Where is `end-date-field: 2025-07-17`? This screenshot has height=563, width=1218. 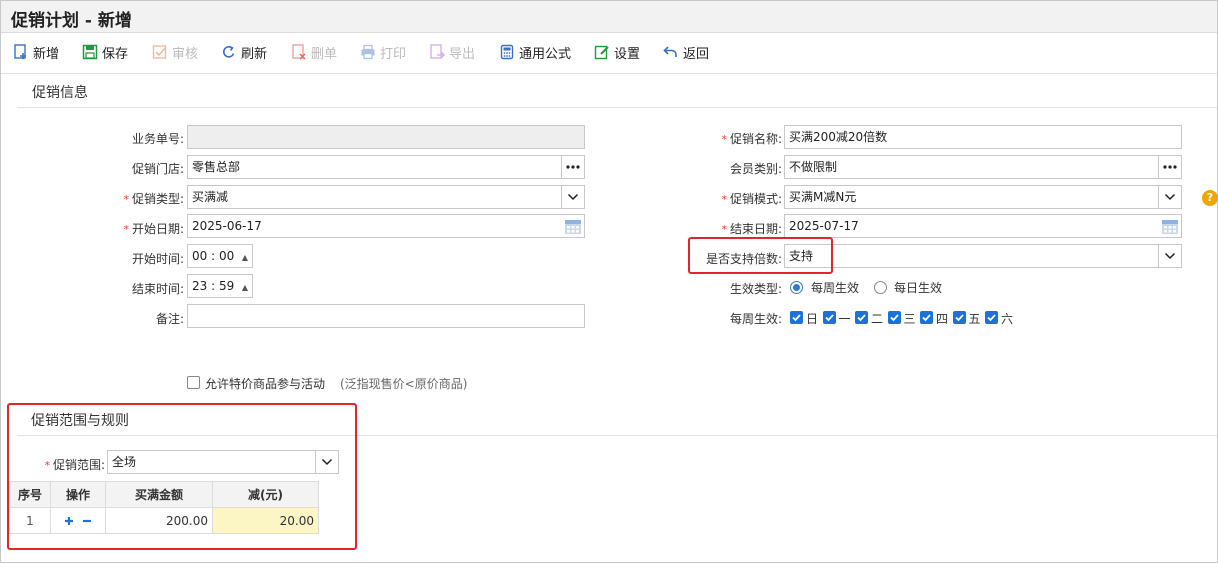
end-date-field: 2025-07-17 is located at coordinates (983, 226).